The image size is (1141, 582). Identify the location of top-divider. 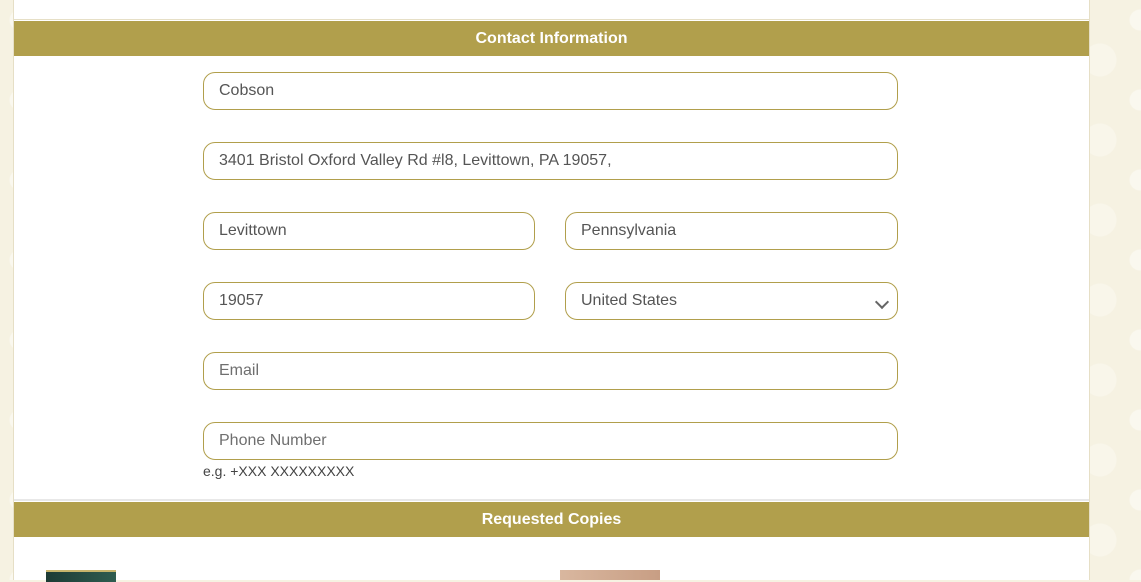
(551, 19).